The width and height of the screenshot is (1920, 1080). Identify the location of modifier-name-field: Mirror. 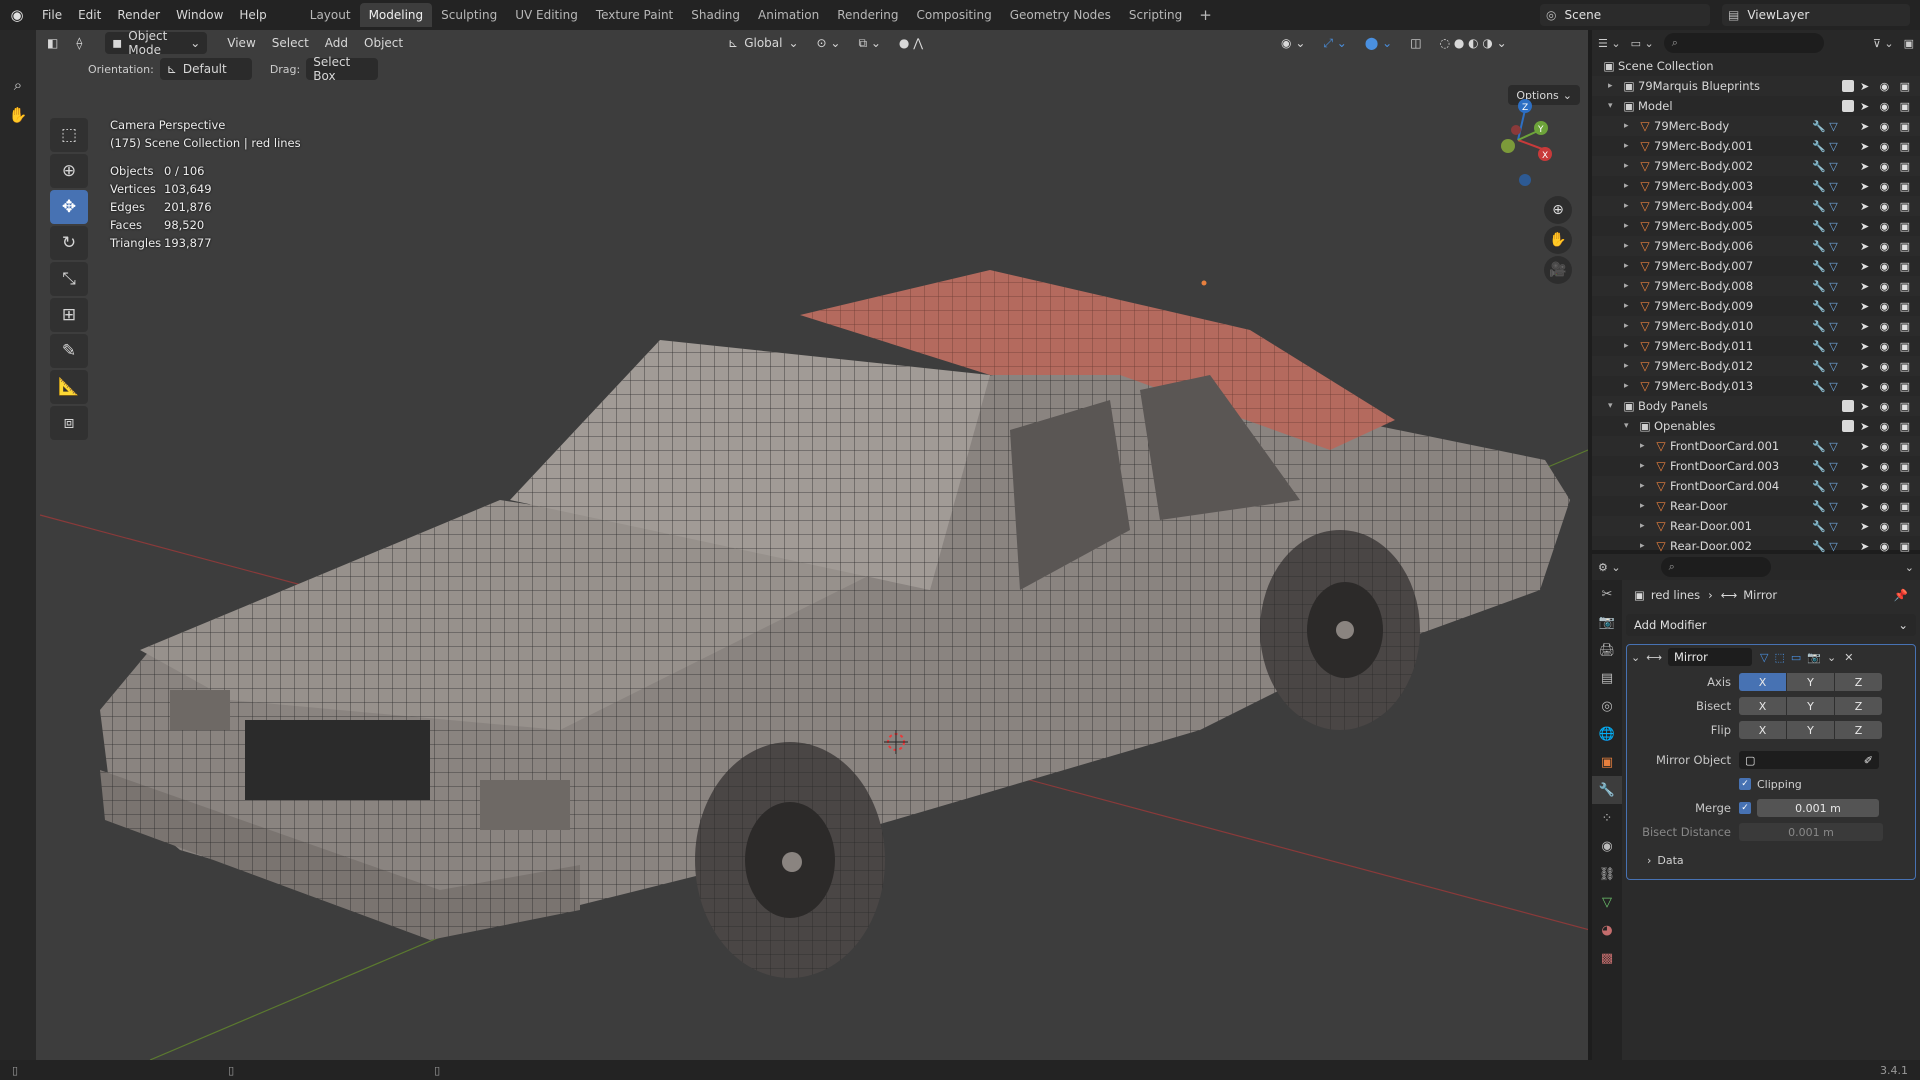
(1710, 657).